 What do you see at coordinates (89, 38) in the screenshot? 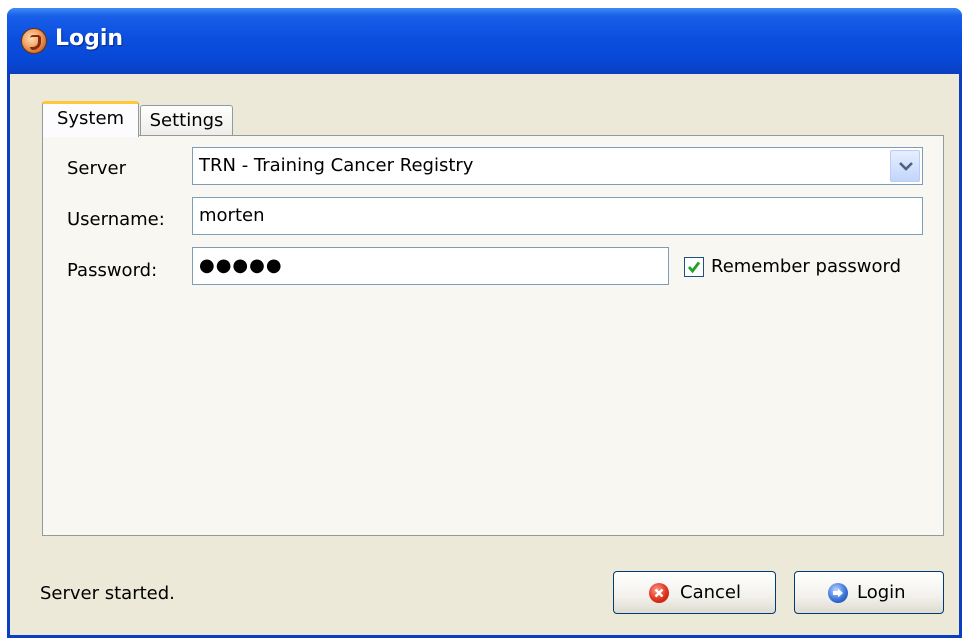
I see `window-title: Login` at bounding box center [89, 38].